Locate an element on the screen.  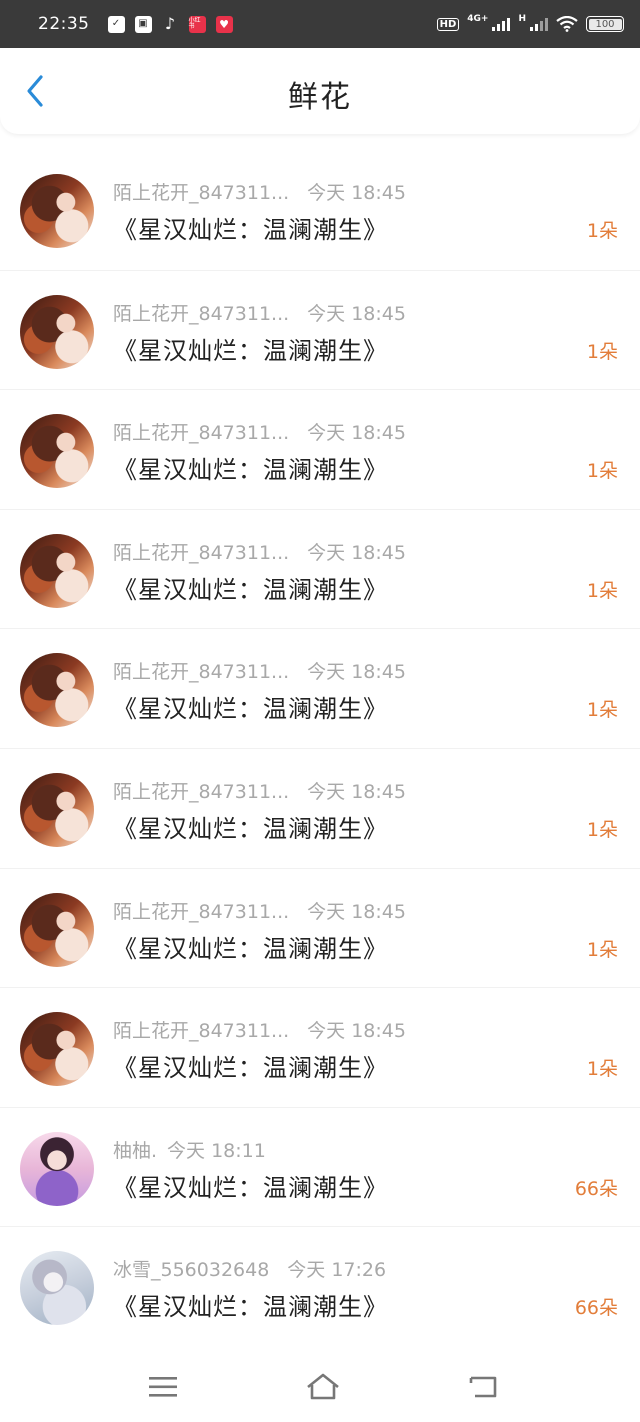
system-nav-bar is located at coordinates (320, 1387).